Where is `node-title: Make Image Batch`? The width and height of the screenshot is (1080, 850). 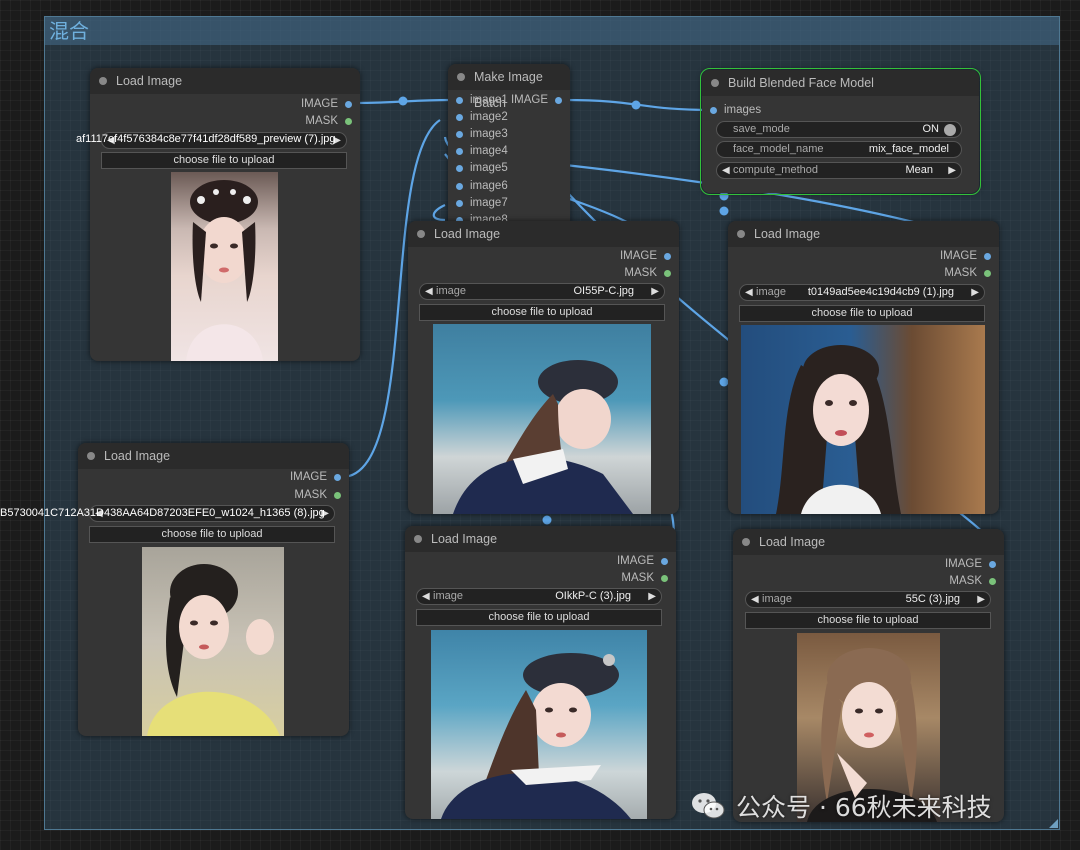
node-title: Make Image Batch is located at coordinates (509, 87).